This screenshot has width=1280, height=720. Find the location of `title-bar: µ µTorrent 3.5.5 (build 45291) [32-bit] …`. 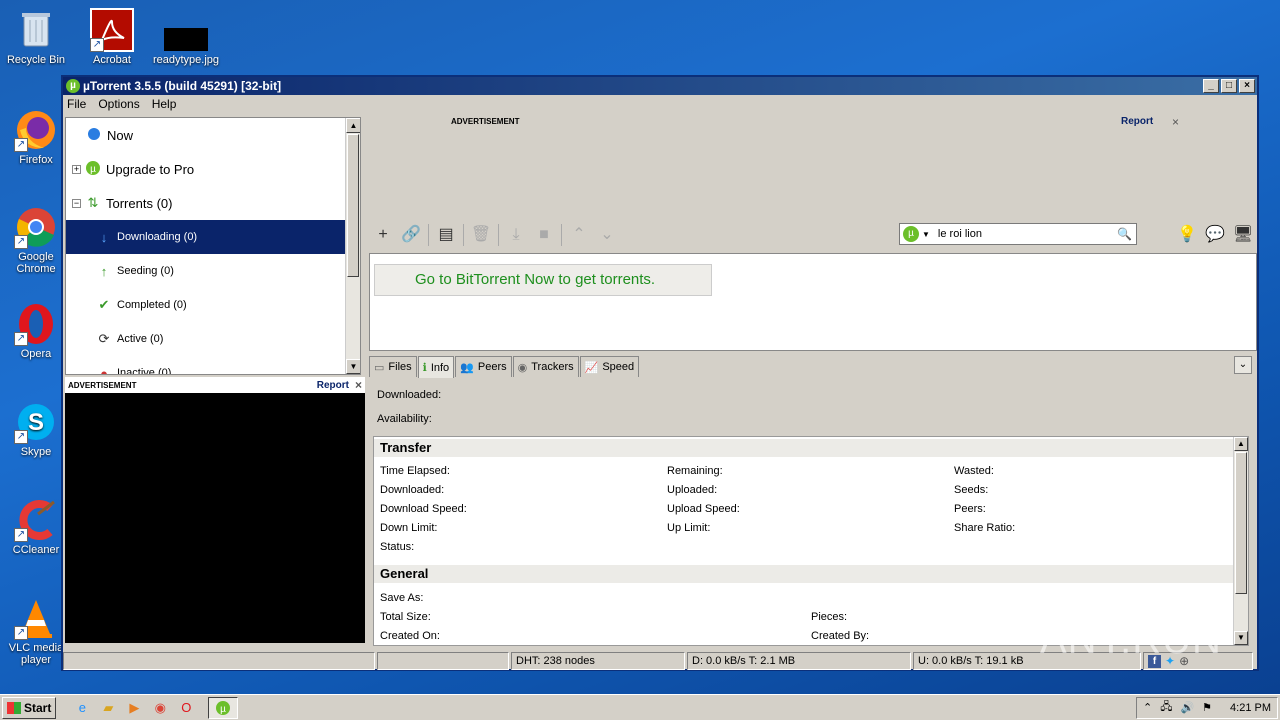

title-bar: µ µTorrent 3.5.5 (build 45291) [32-bit] … is located at coordinates (660, 86).